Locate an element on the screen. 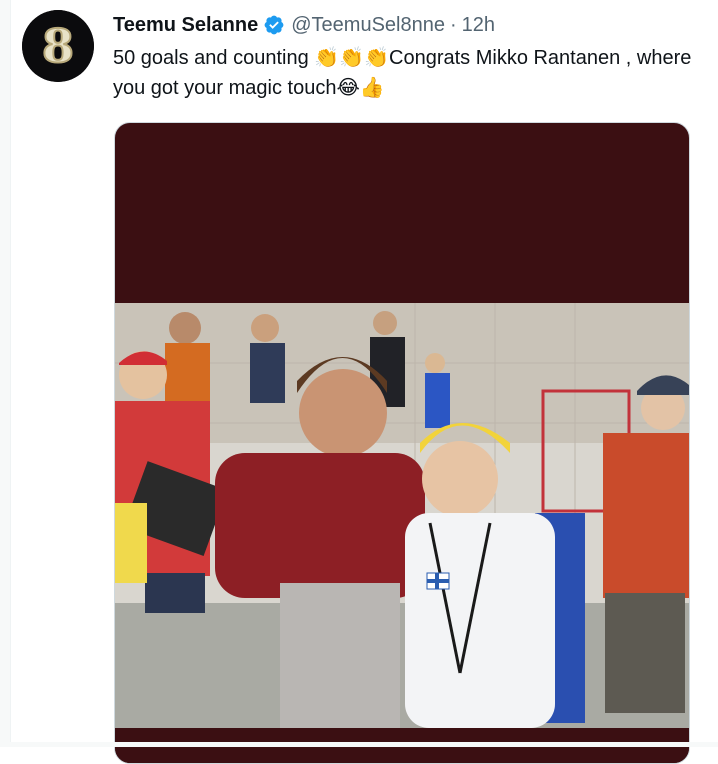 The image size is (718, 764). laughing-thumbsup-emoji-icon: 😂👍 is located at coordinates (360, 87).